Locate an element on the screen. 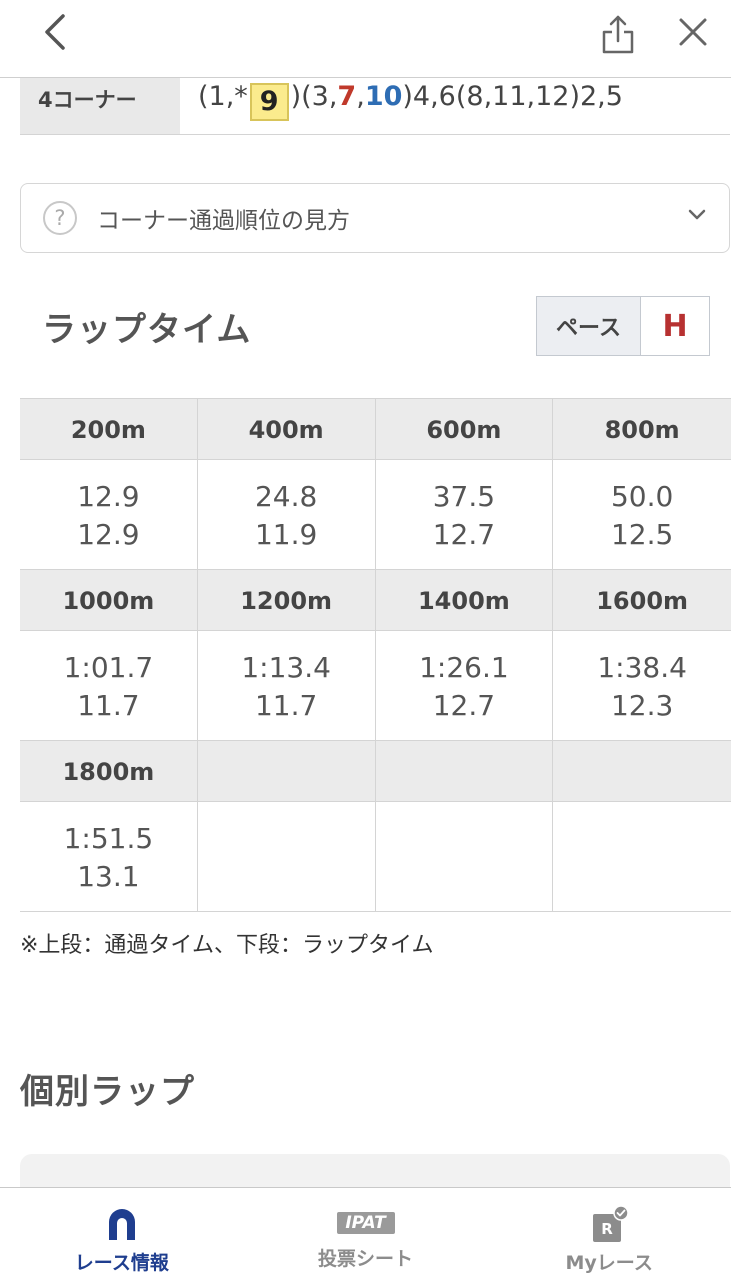 Image resolution: width=731 pixels, height=1284 pixels. distance-header: 1800m is located at coordinates (109, 771).